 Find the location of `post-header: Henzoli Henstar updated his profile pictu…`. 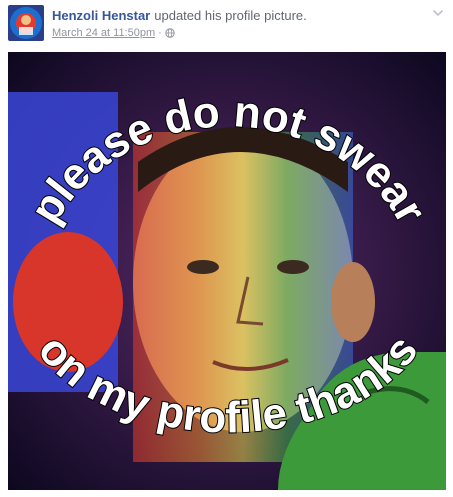

post-header: Henzoli Henstar updated his profile pictu… is located at coordinates (226, 24).